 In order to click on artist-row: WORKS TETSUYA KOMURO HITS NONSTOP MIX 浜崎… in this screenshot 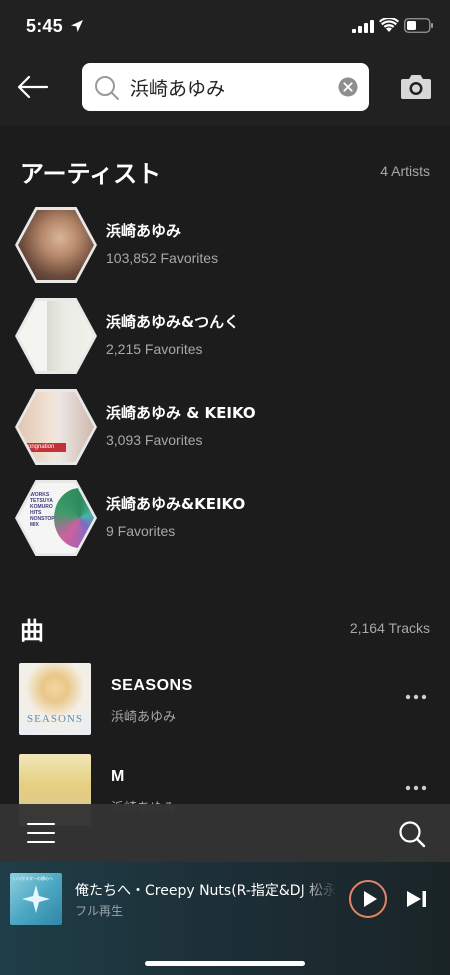, I will do `click(225, 525)`.